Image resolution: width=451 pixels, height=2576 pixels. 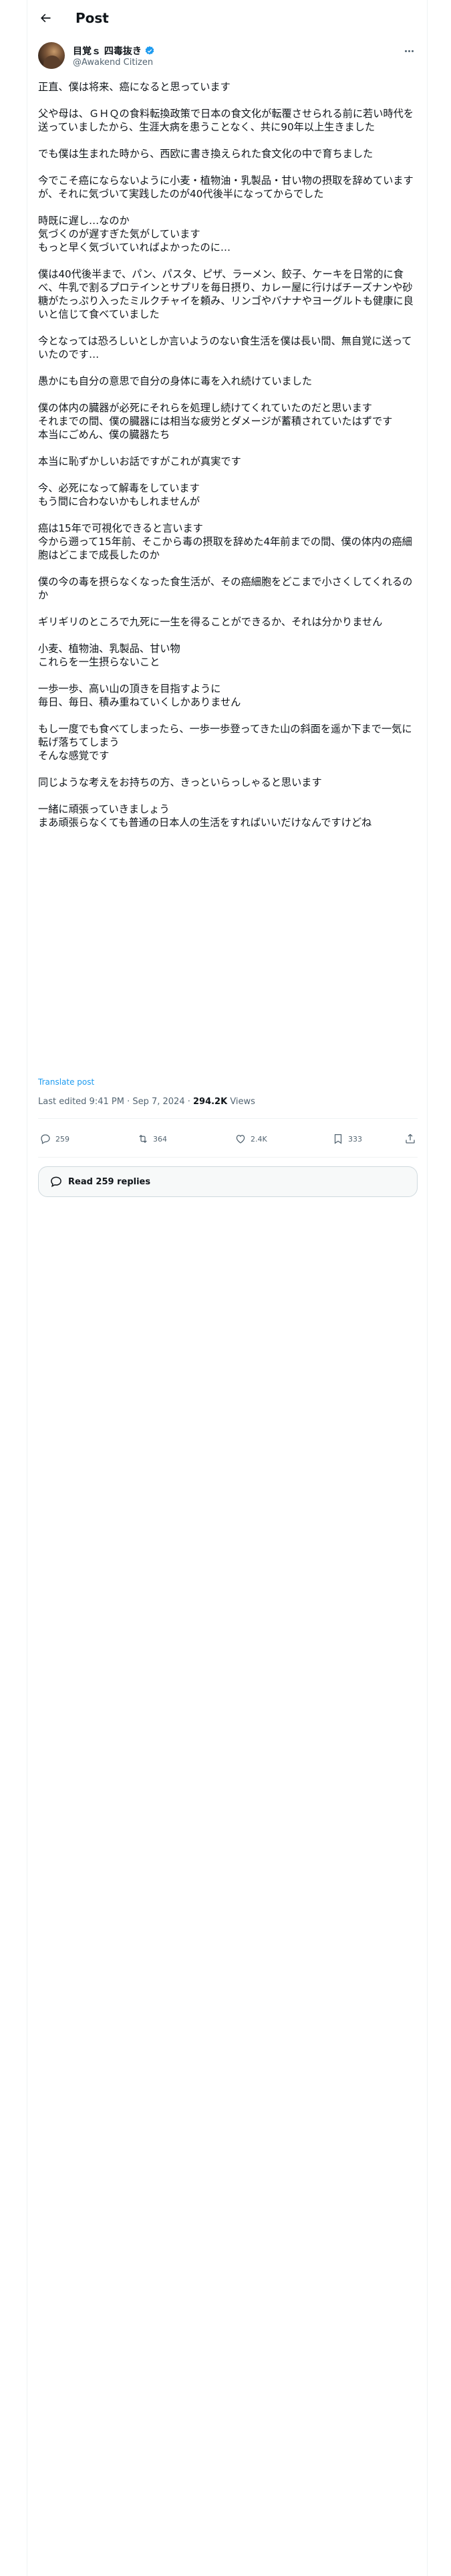 I want to click on author-name-line: 目覚ｓ 四毒抜き, so click(x=114, y=51).